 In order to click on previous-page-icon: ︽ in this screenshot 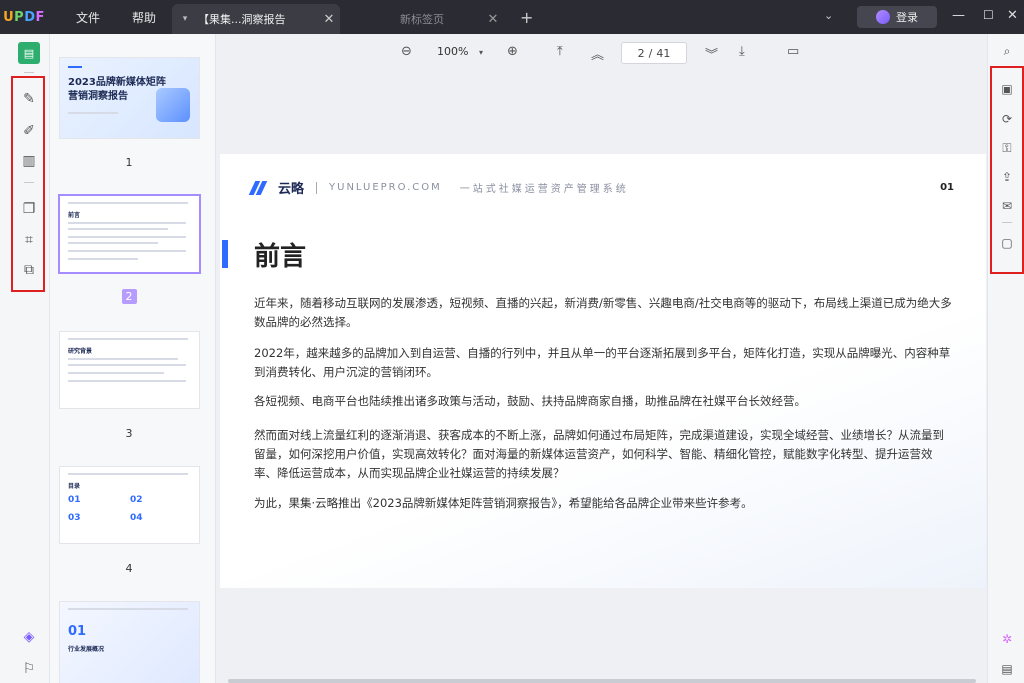, I will do `click(597, 53)`.